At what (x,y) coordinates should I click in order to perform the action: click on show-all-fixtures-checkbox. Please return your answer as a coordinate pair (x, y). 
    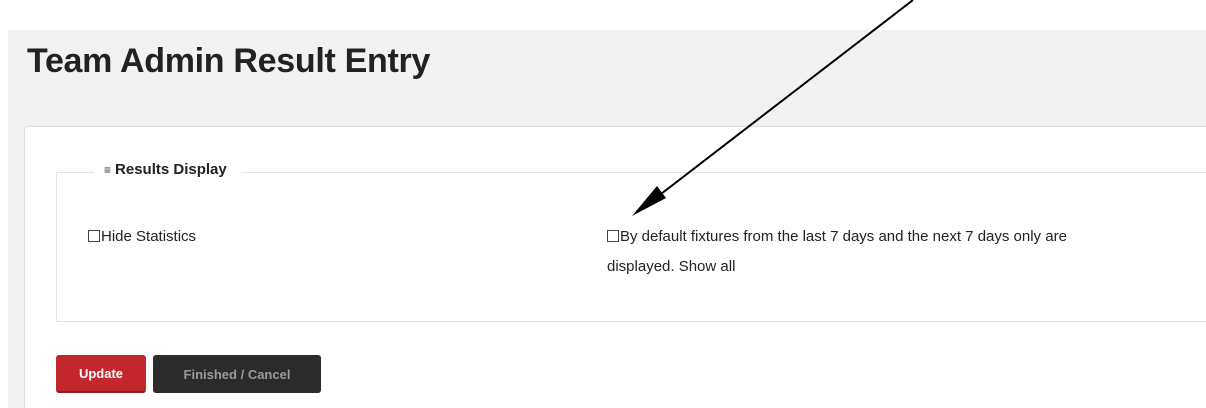
    Looking at the image, I should click on (613, 236).